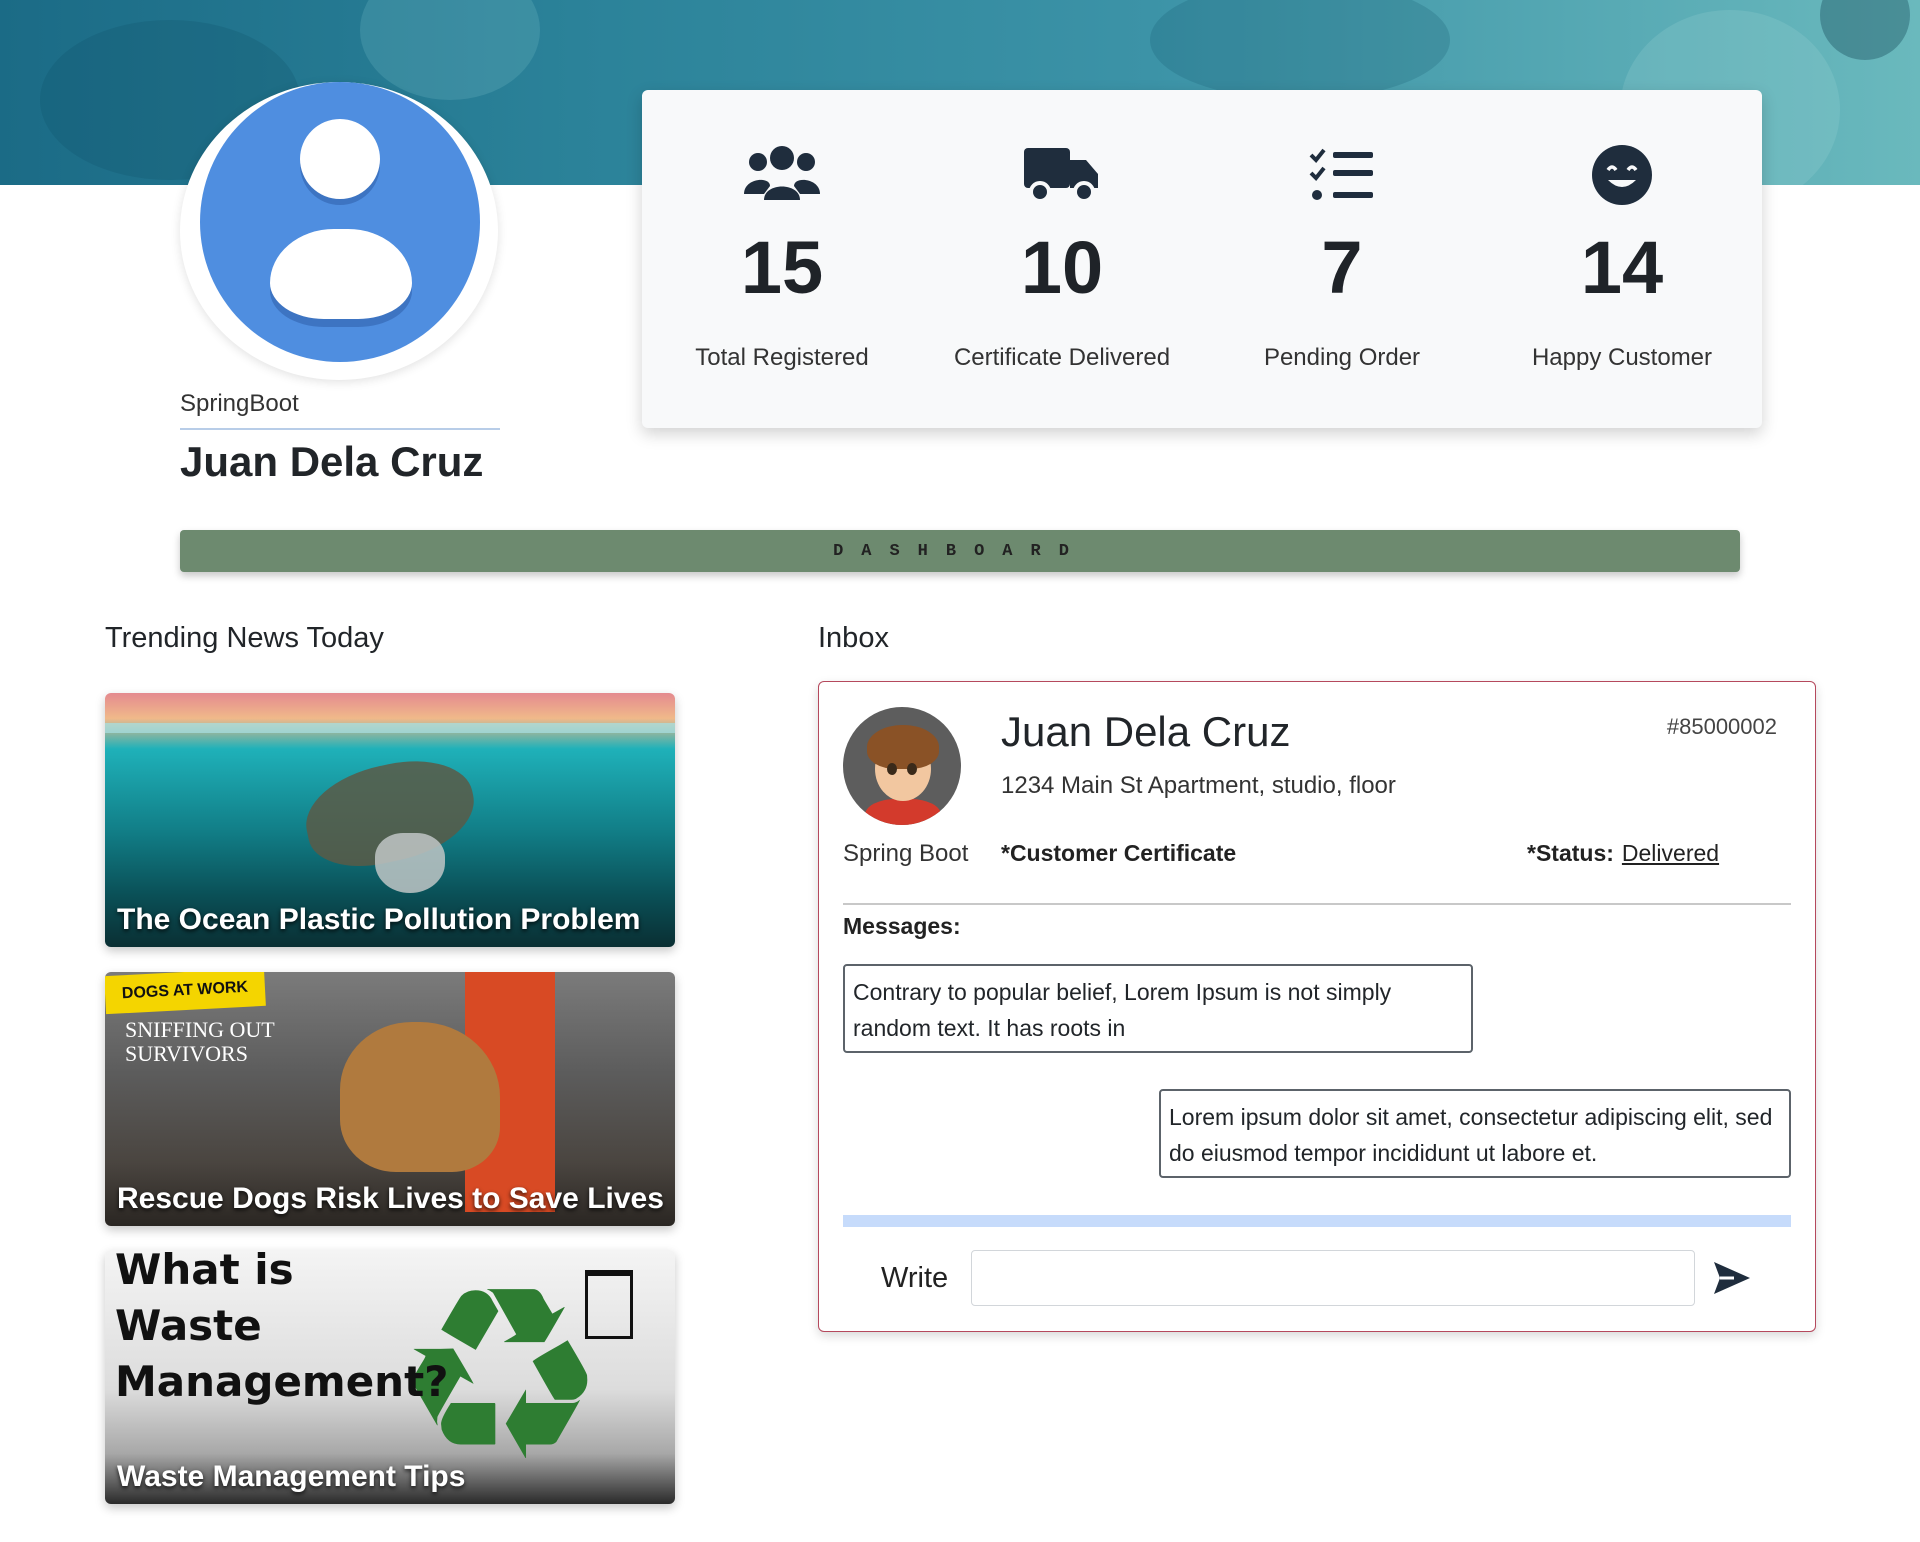 Image resolution: width=1920 pixels, height=1542 pixels. Describe the element at coordinates (185, 993) in the screenshot. I see `news-overlay-tag: DOGS AT WORK` at that location.